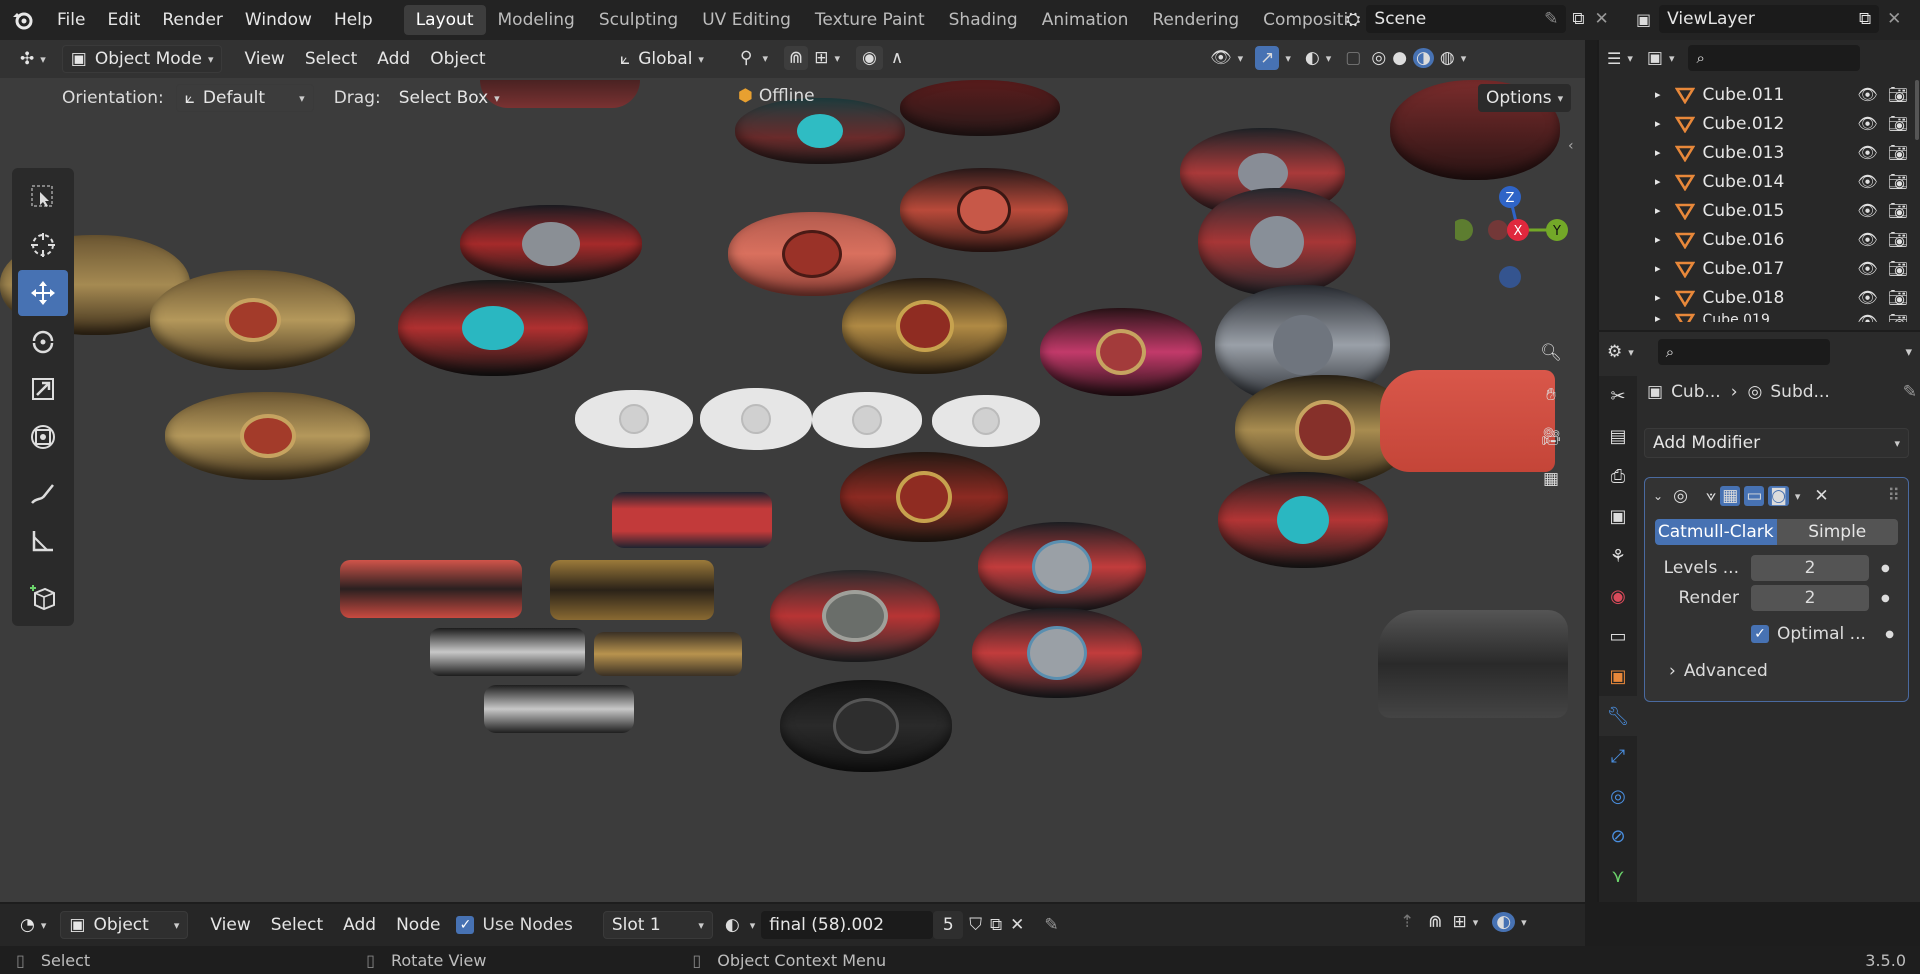 The width and height of the screenshot is (1920, 974). I want to click on tab-compositing: Compositing, so click(1300, 20).